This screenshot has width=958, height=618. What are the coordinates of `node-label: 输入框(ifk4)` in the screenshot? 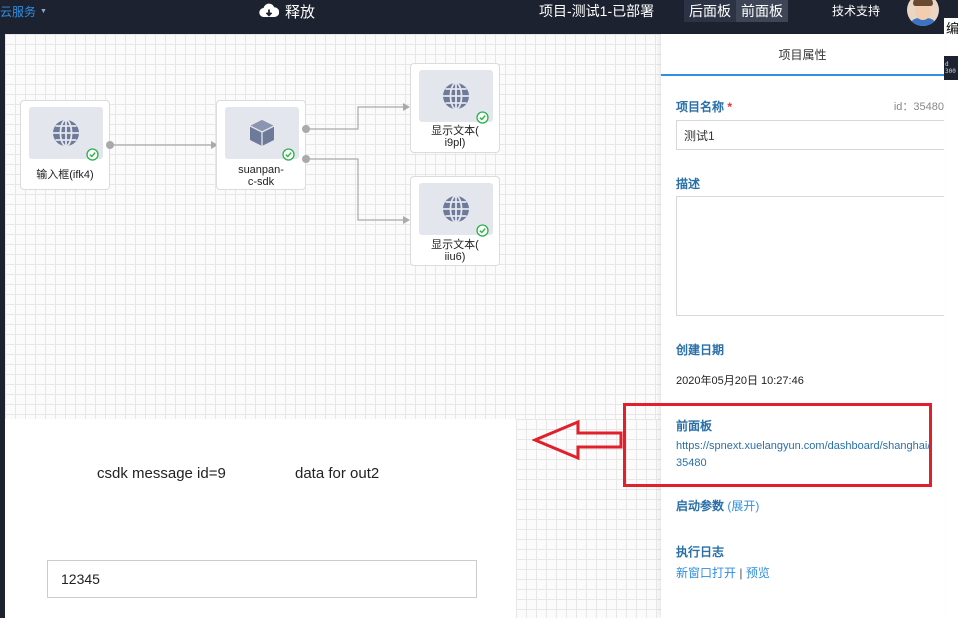 It's located at (65, 175).